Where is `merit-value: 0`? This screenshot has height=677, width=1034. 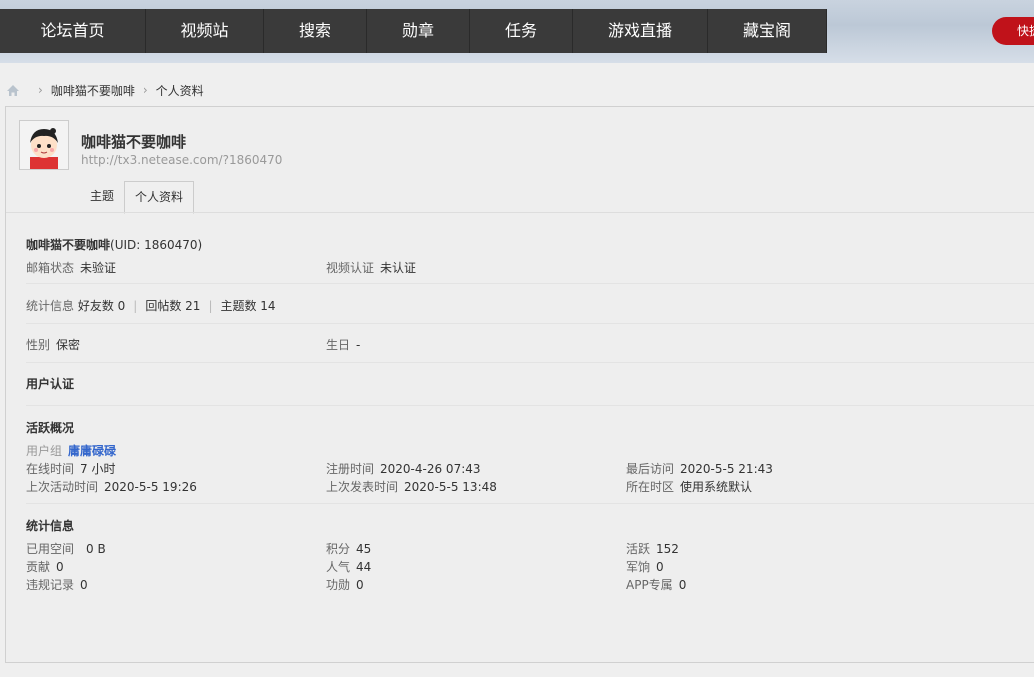
merit-value: 0 is located at coordinates (360, 585).